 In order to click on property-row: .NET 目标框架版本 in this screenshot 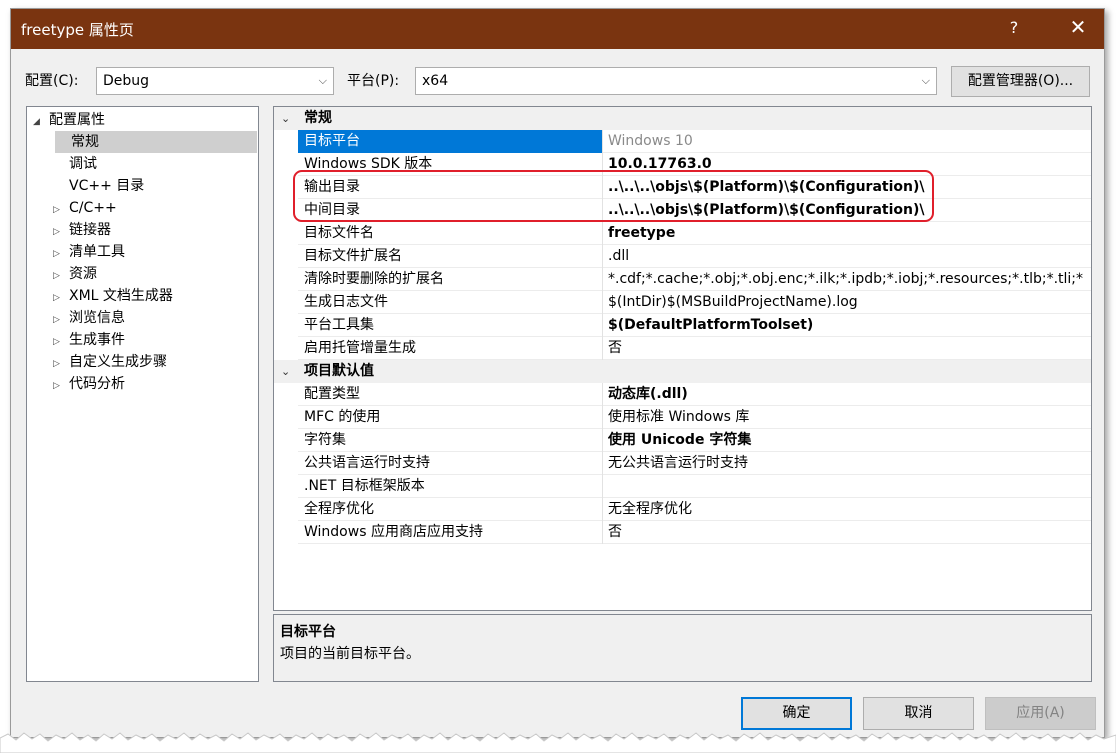, I will do `click(694, 486)`.